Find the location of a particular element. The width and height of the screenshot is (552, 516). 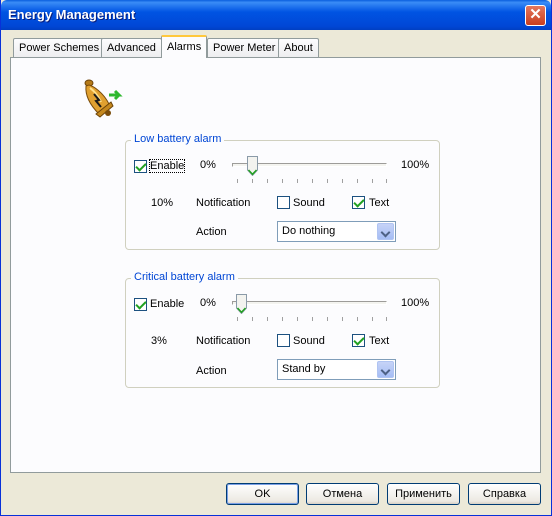

low-enable-checkbox is located at coordinates (140, 166).